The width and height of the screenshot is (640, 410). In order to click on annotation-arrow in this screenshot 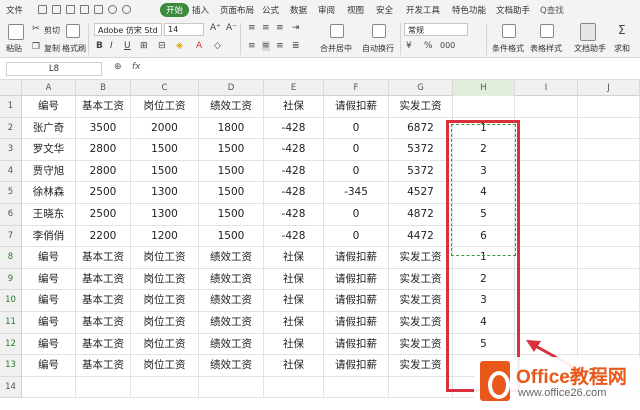, I will do `click(551, 355)`.